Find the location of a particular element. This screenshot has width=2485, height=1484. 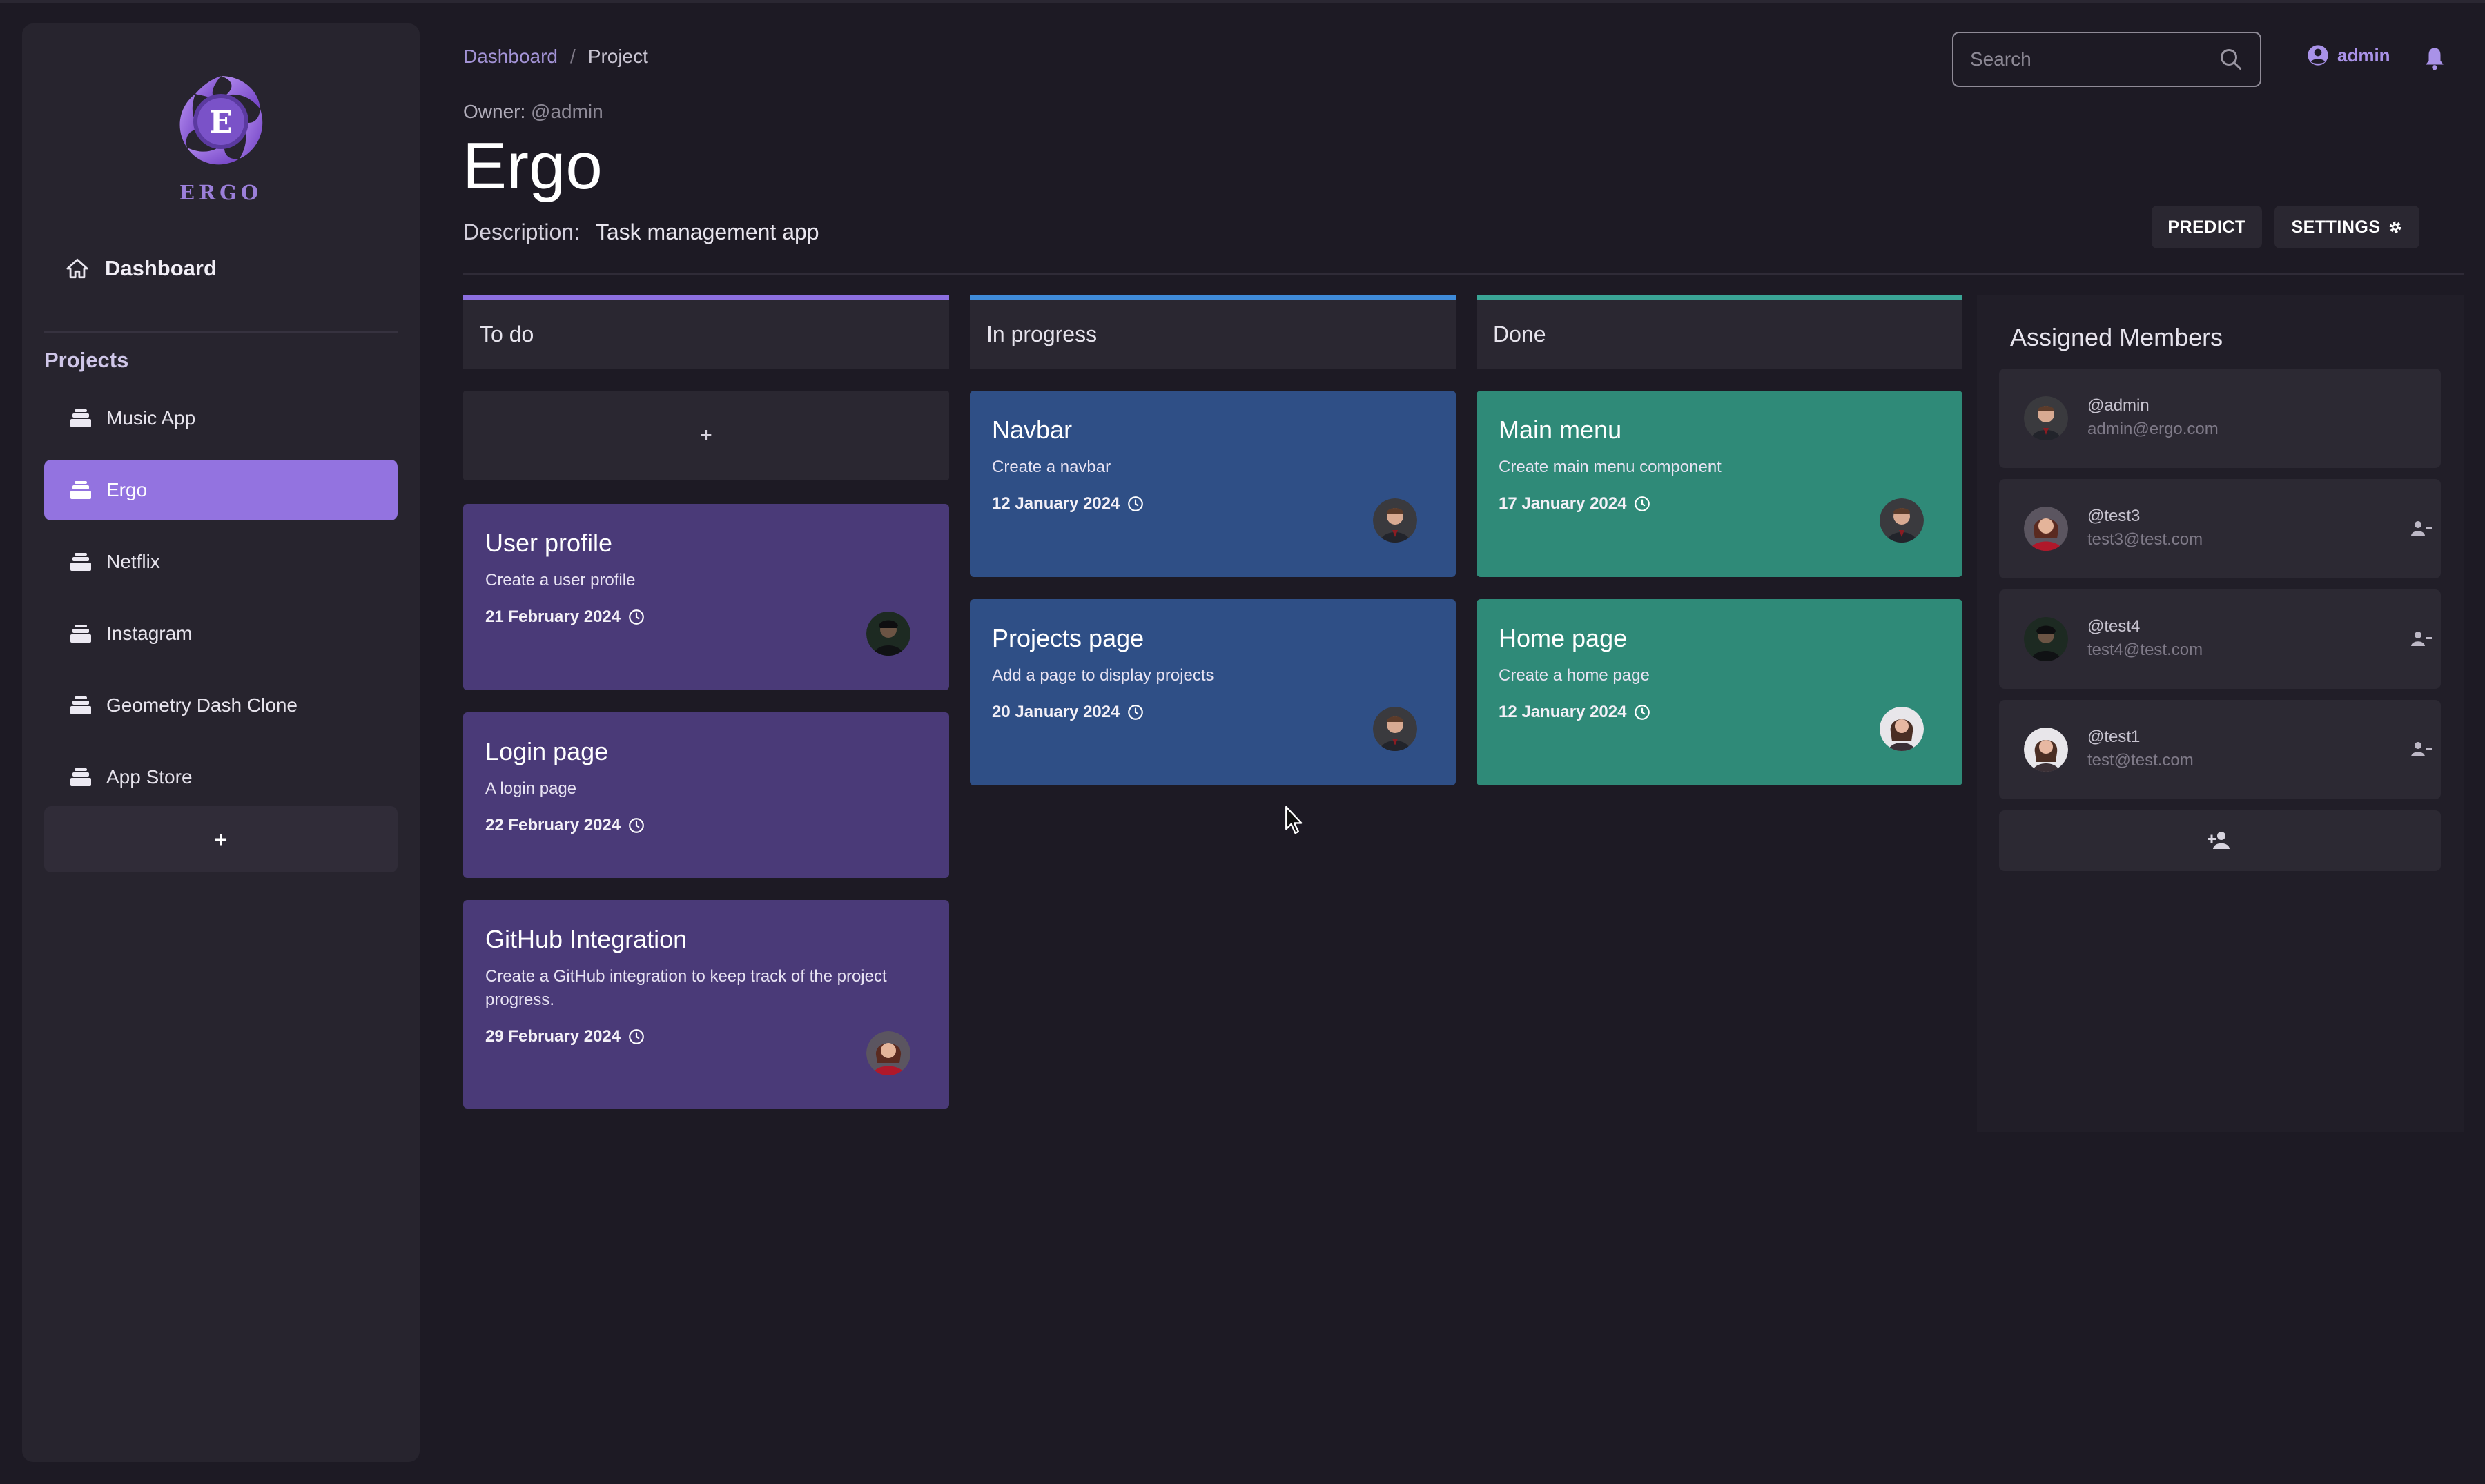

card-date: 20 January 2024 is located at coordinates (1213, 712).